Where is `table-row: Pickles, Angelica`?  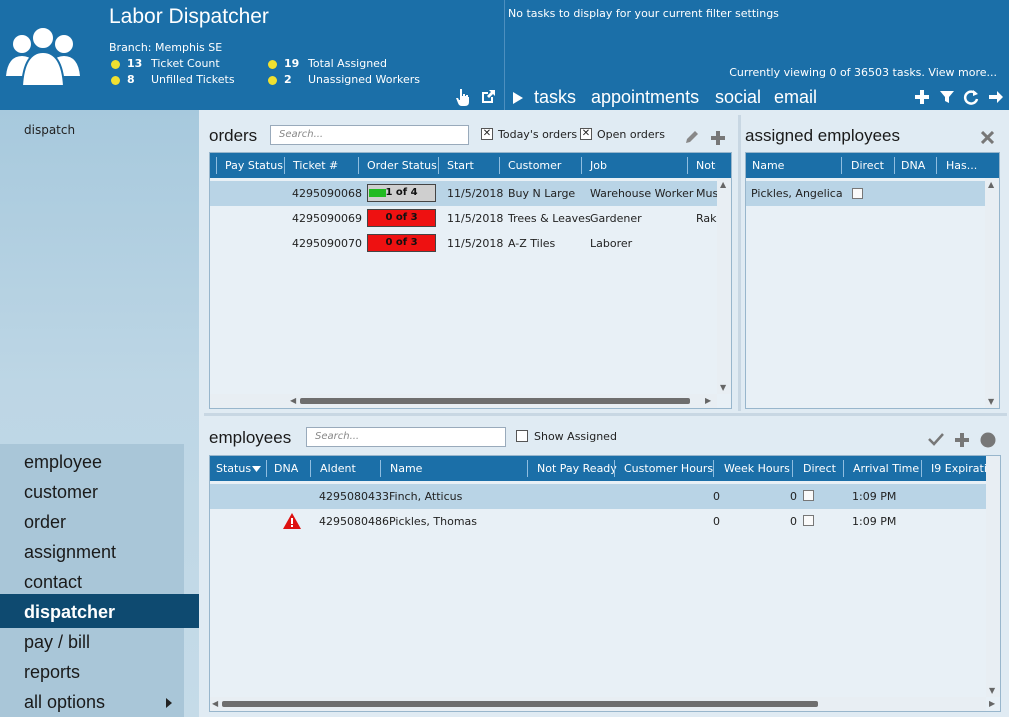
table-row: Pickles, Angelica is located at coordinates (865, 193).